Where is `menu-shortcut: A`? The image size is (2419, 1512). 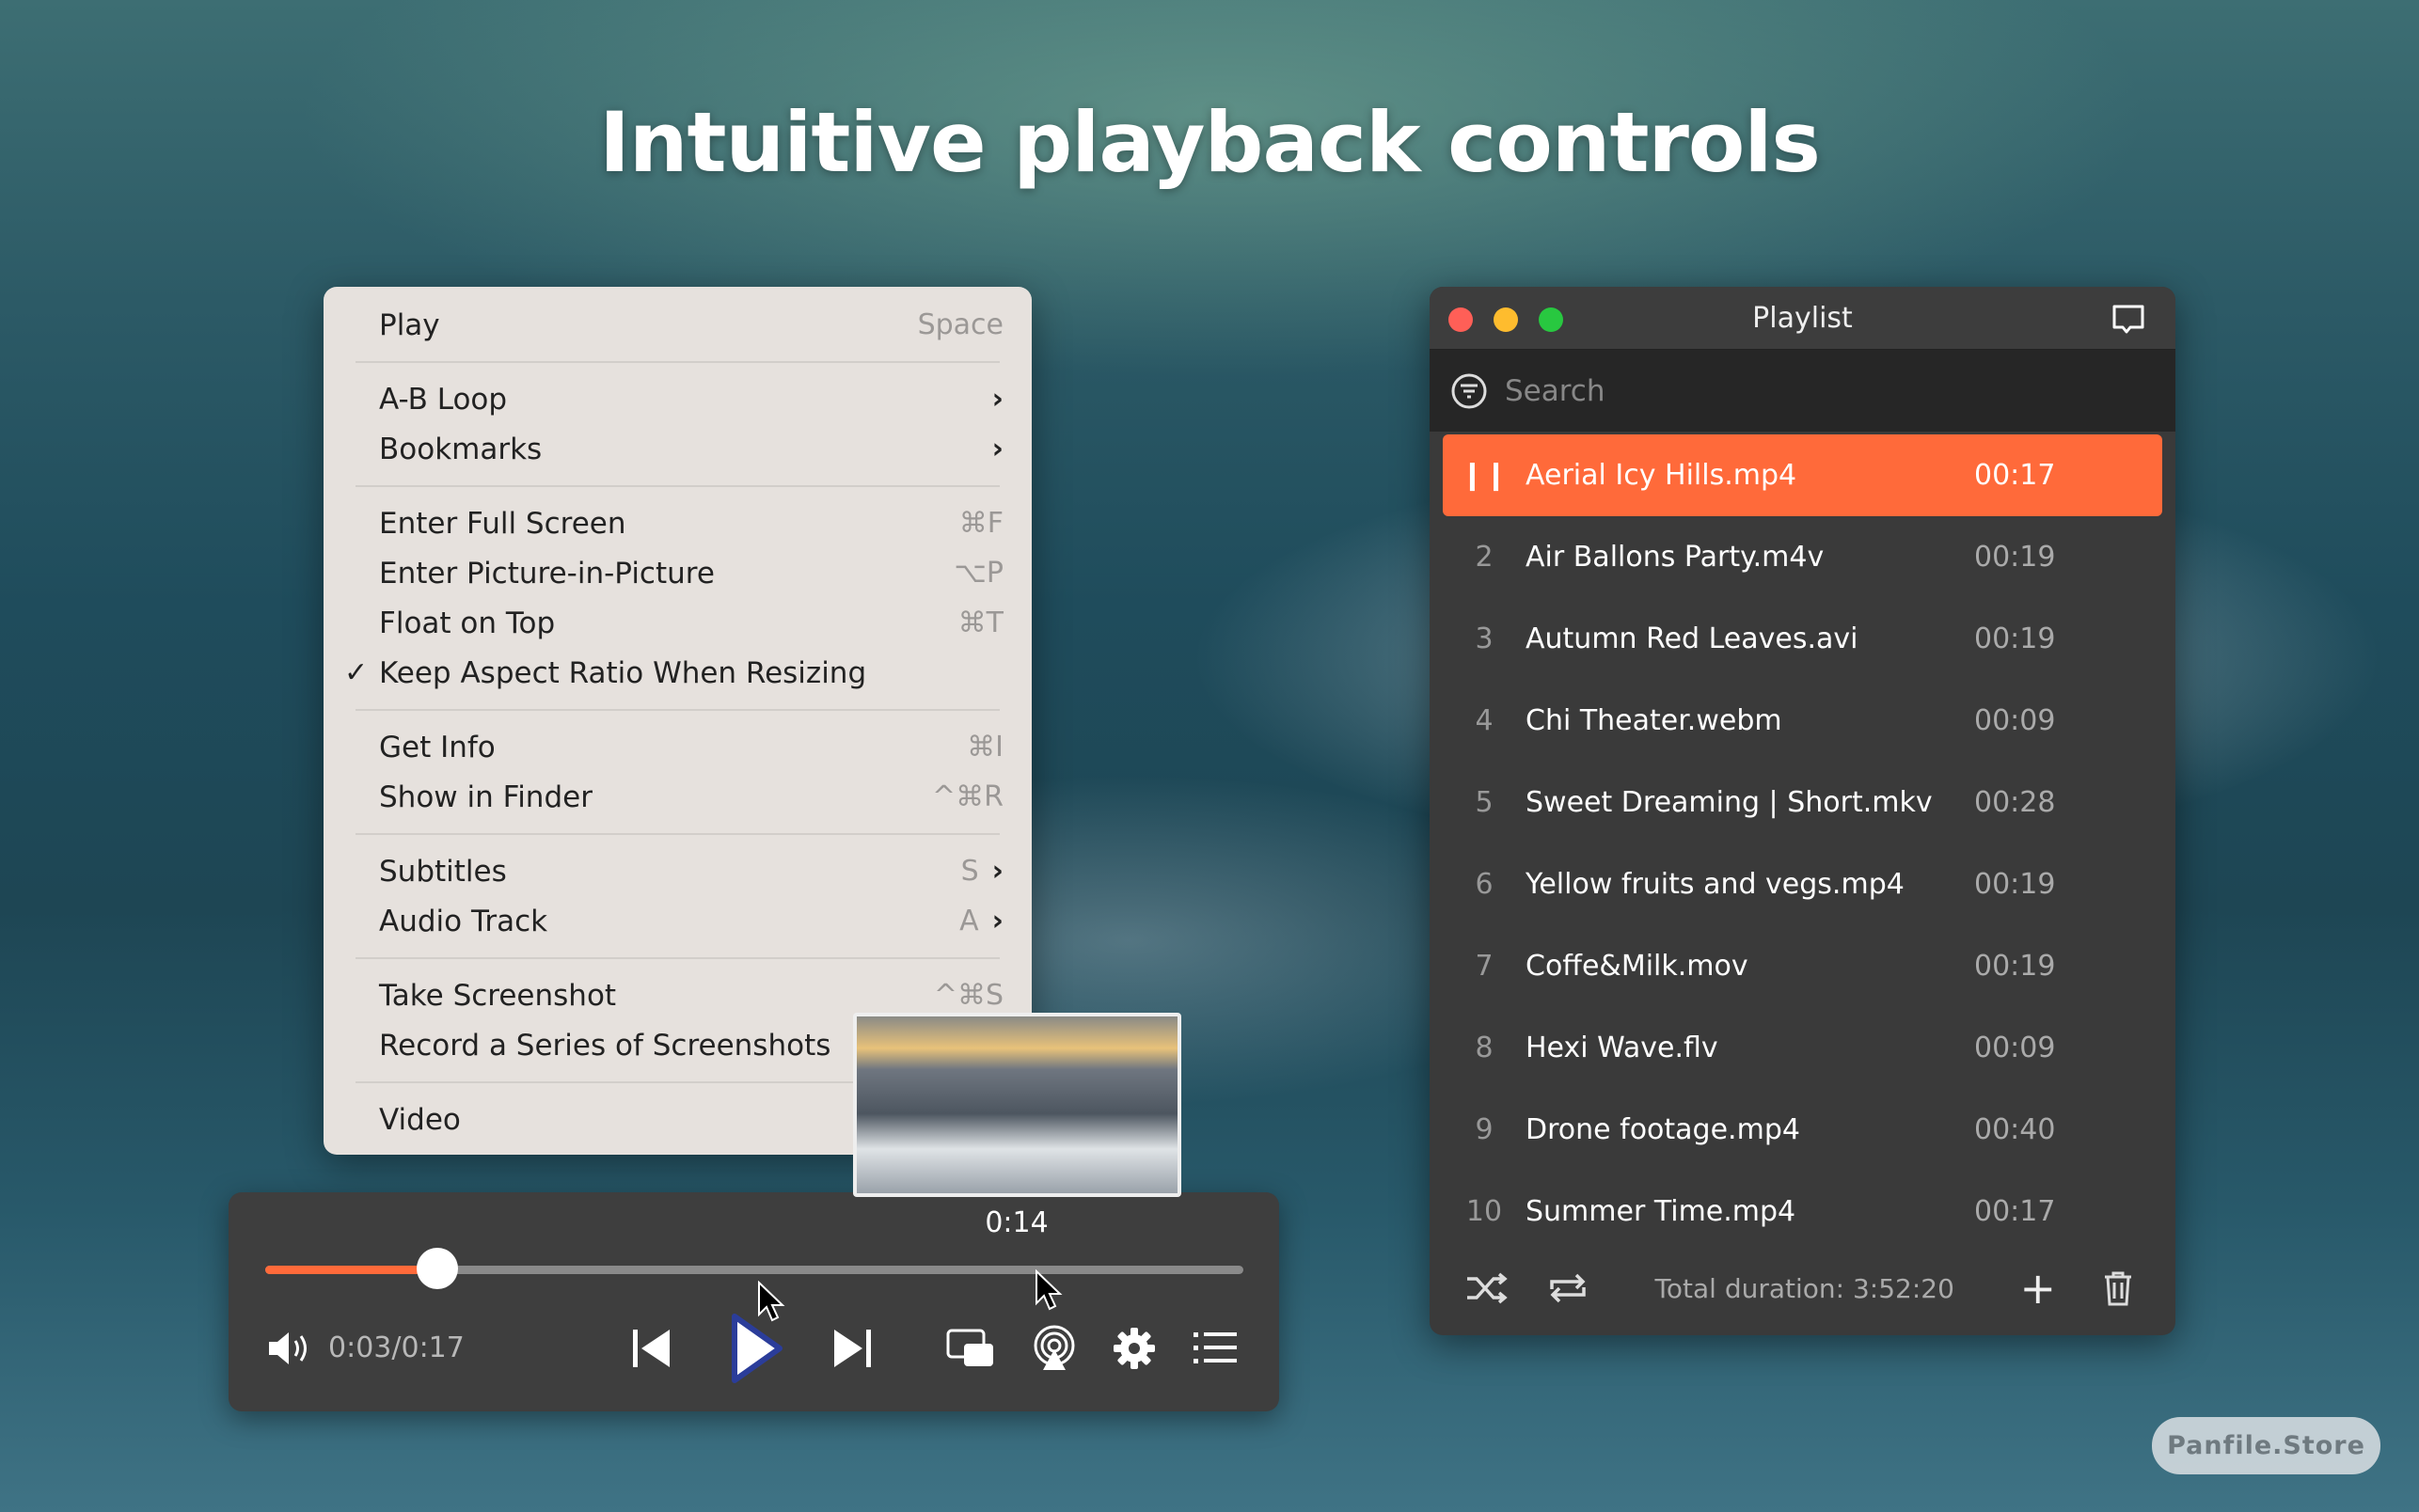
menu-shortcut: A is located at coordinates (969, 921).